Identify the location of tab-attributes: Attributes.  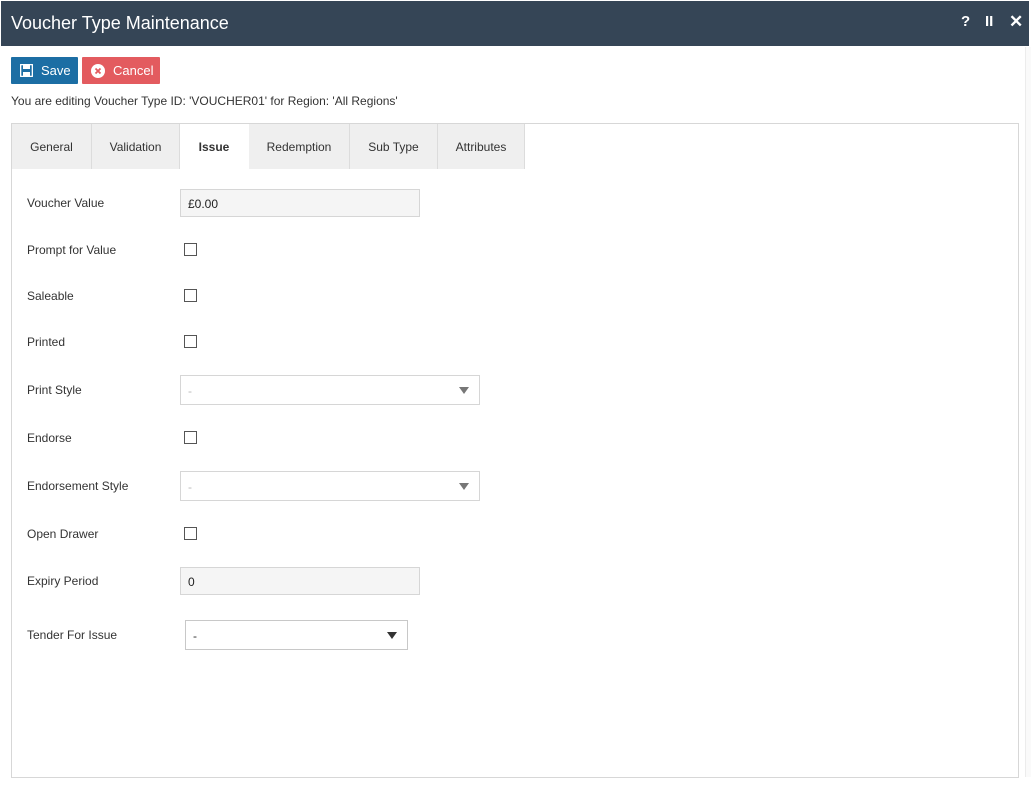
(481, 146).